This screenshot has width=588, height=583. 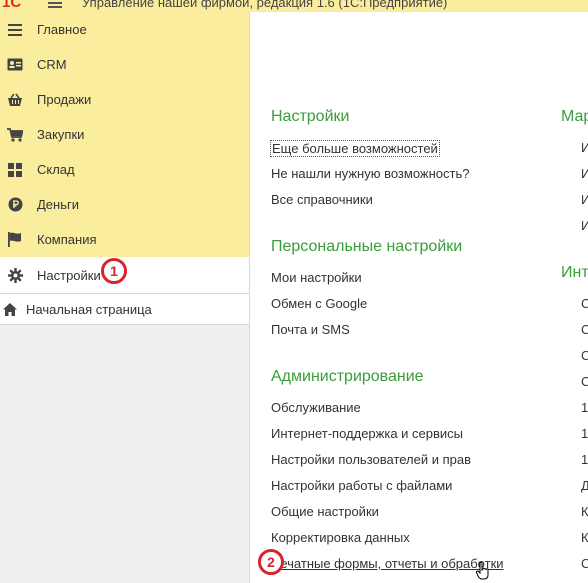 I want to click on home-icon, so click(x=10, y=309).